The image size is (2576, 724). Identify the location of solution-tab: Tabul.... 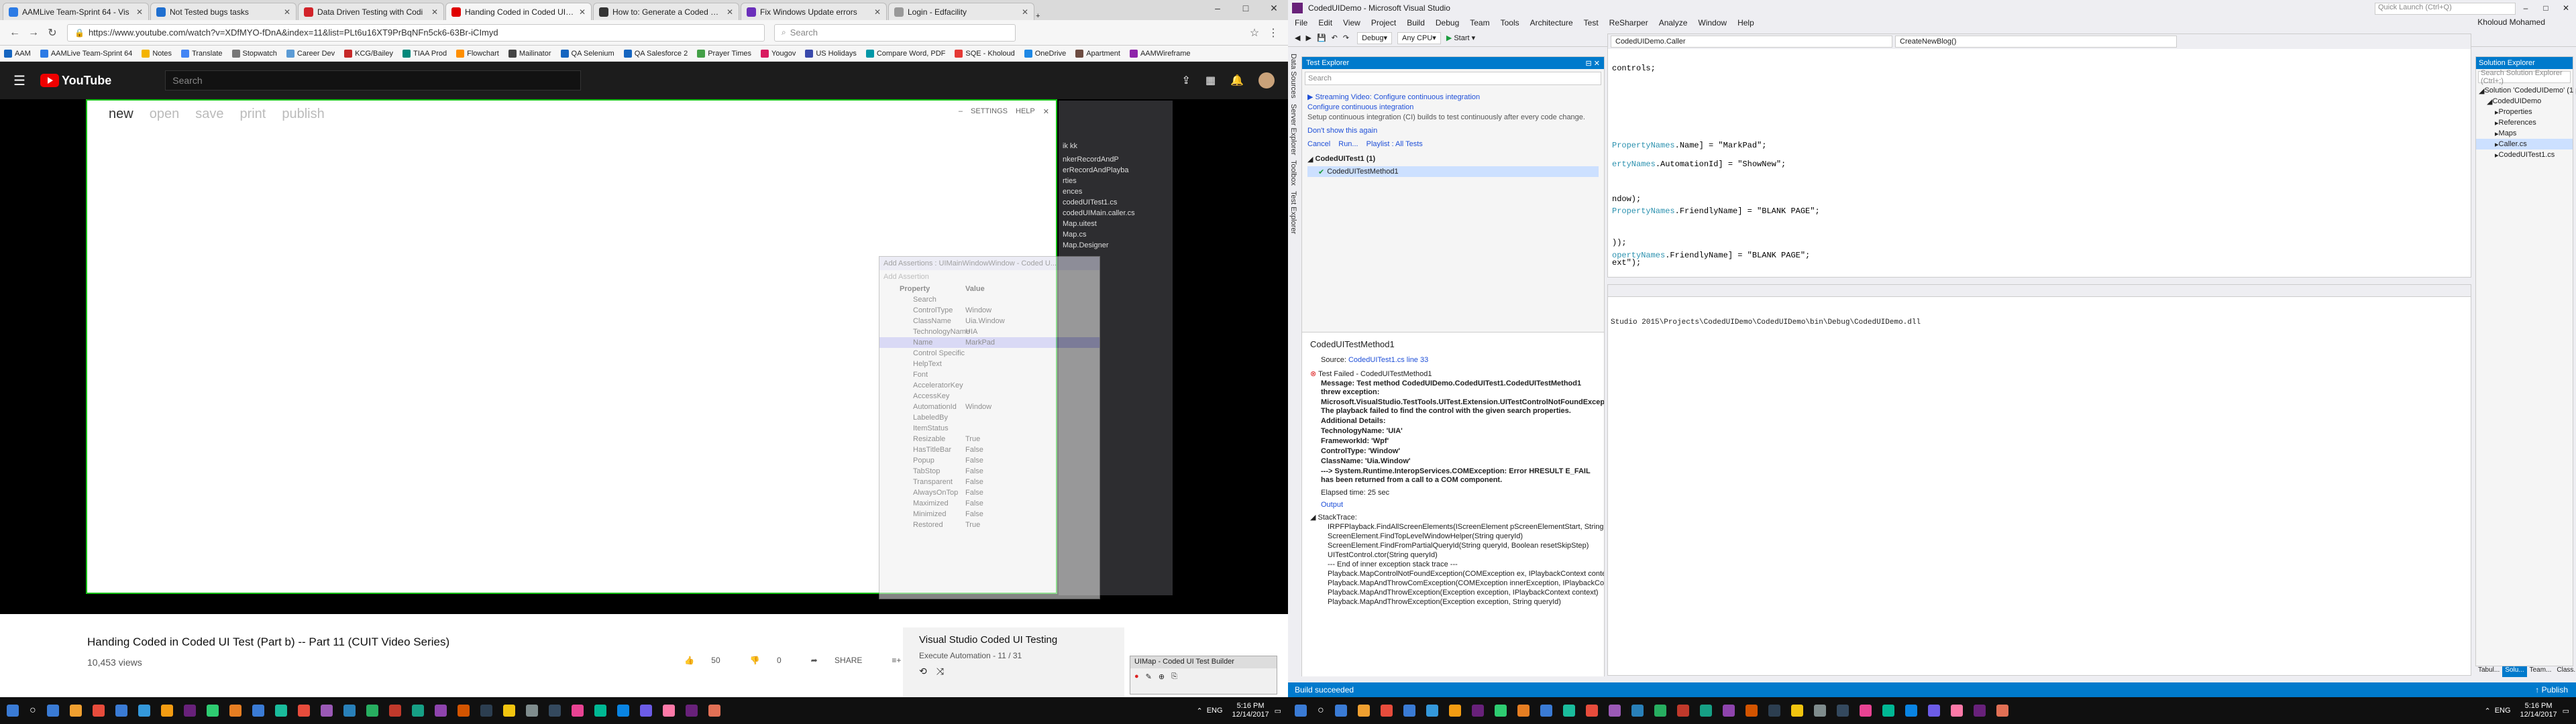
(2488, 671).